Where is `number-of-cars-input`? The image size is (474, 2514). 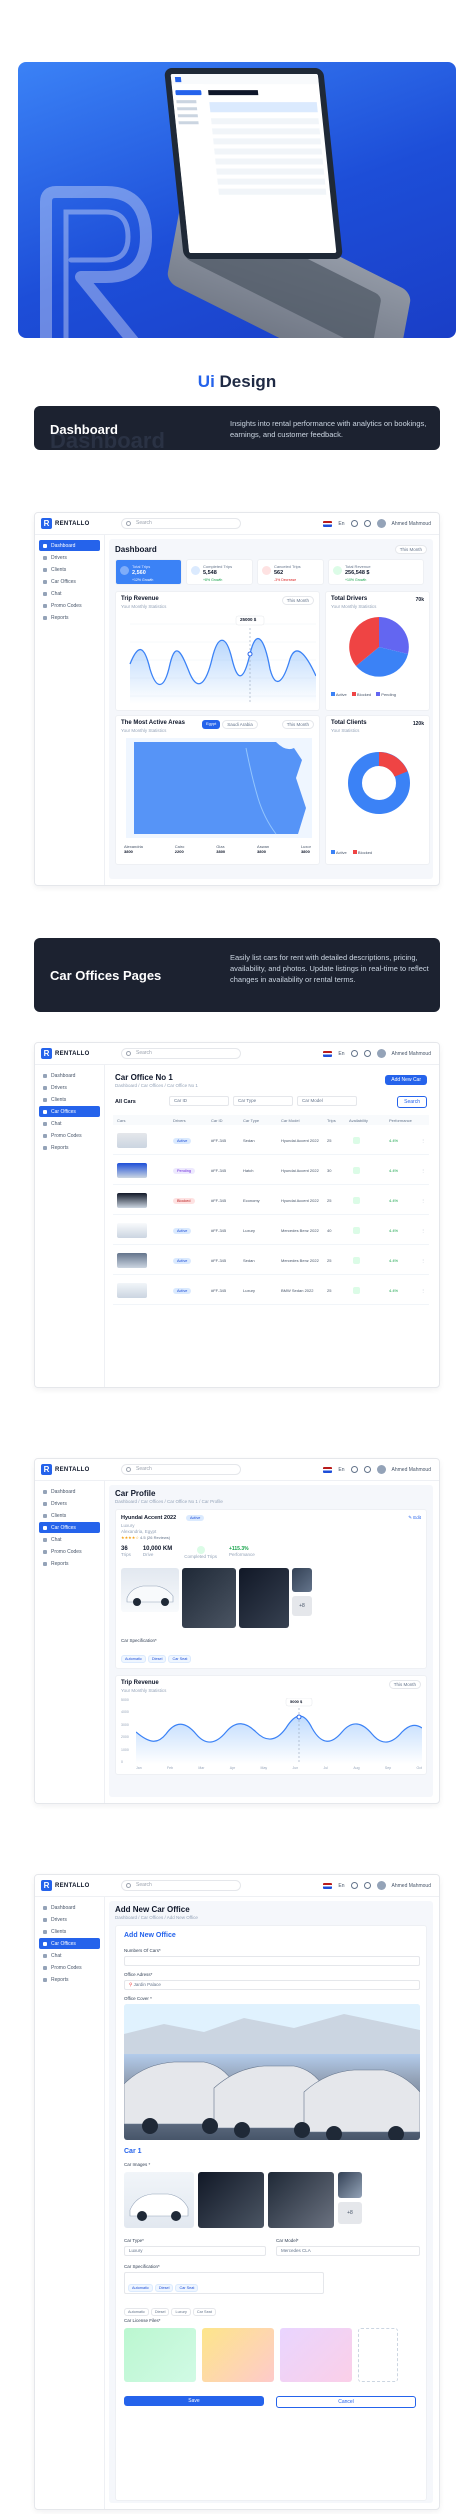 number-of-cars-input is located at coordinates (272, 1961).